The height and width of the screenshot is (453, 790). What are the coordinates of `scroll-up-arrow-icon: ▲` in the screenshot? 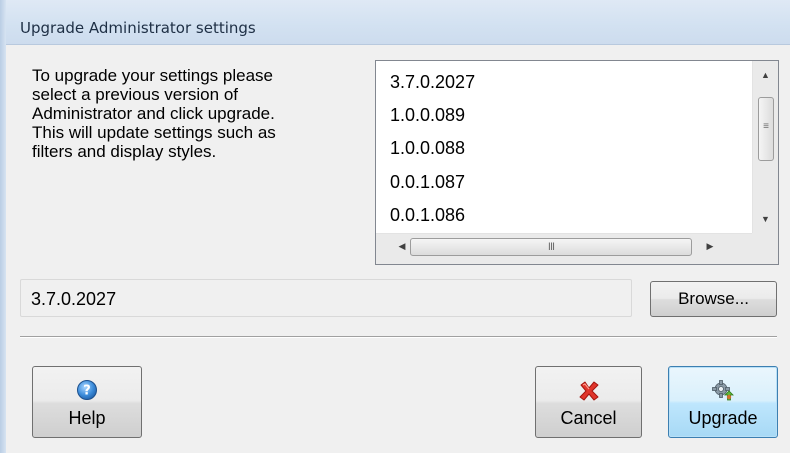 It's located at (765, 75).